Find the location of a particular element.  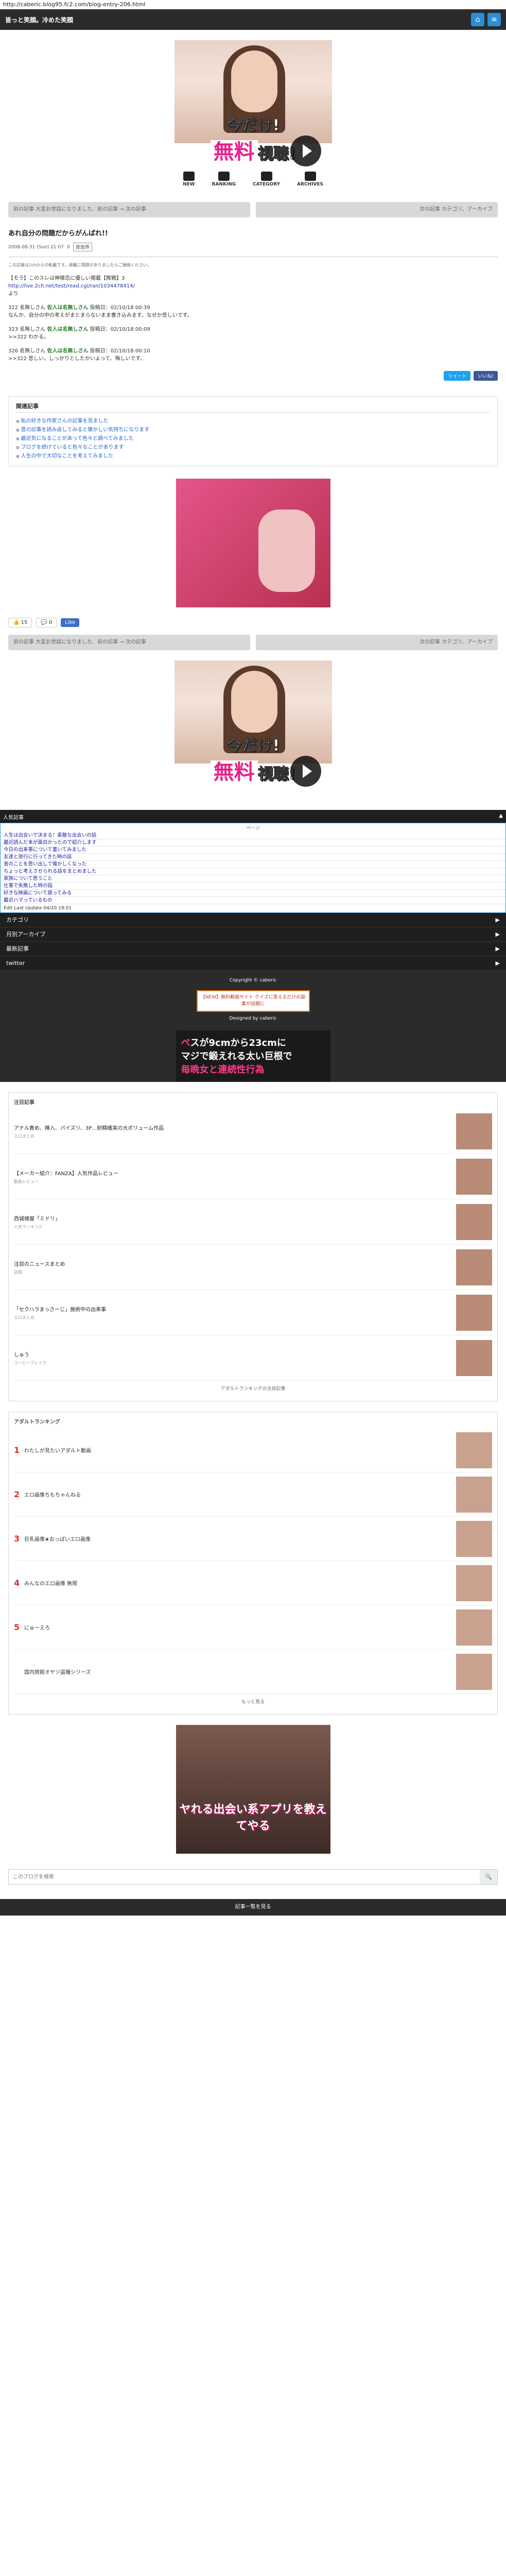

rank-item: ちょっと考えさせられる話をまとめました is located at coordinates (253, 871).